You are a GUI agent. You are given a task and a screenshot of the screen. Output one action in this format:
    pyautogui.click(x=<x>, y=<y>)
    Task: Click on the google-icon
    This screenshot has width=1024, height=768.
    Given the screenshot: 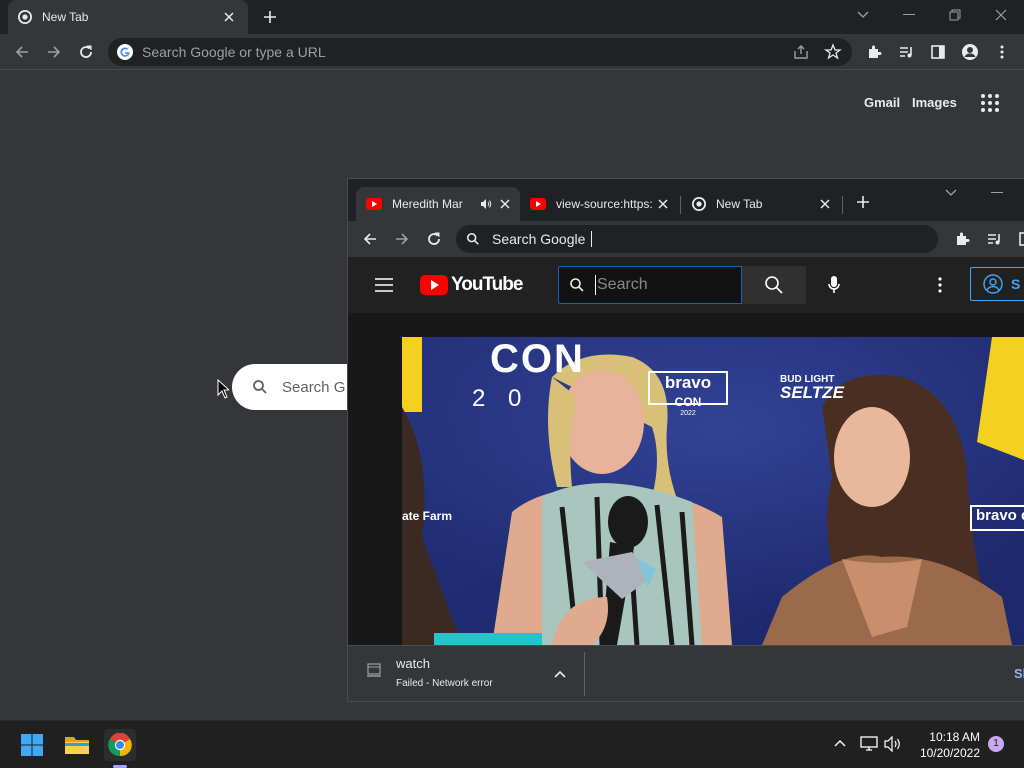 What is the action you would take?
    pyautogui.click(x=125, y=52)
    